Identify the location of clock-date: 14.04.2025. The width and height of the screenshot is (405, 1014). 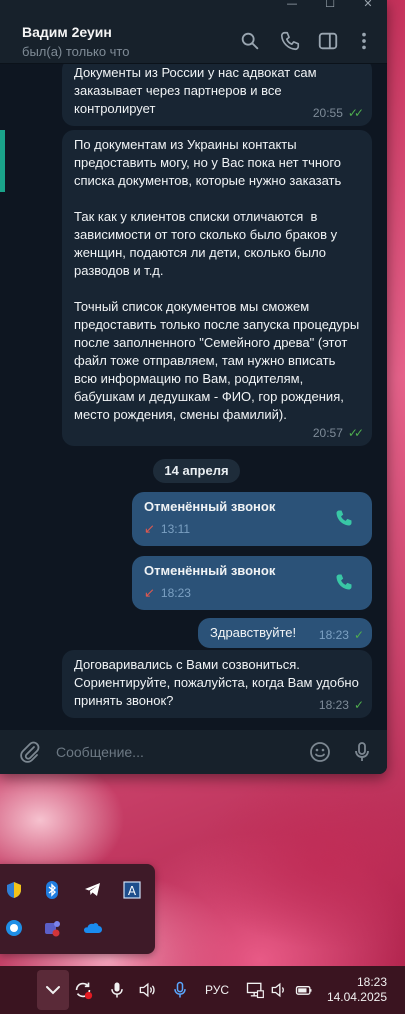
(356, 997).